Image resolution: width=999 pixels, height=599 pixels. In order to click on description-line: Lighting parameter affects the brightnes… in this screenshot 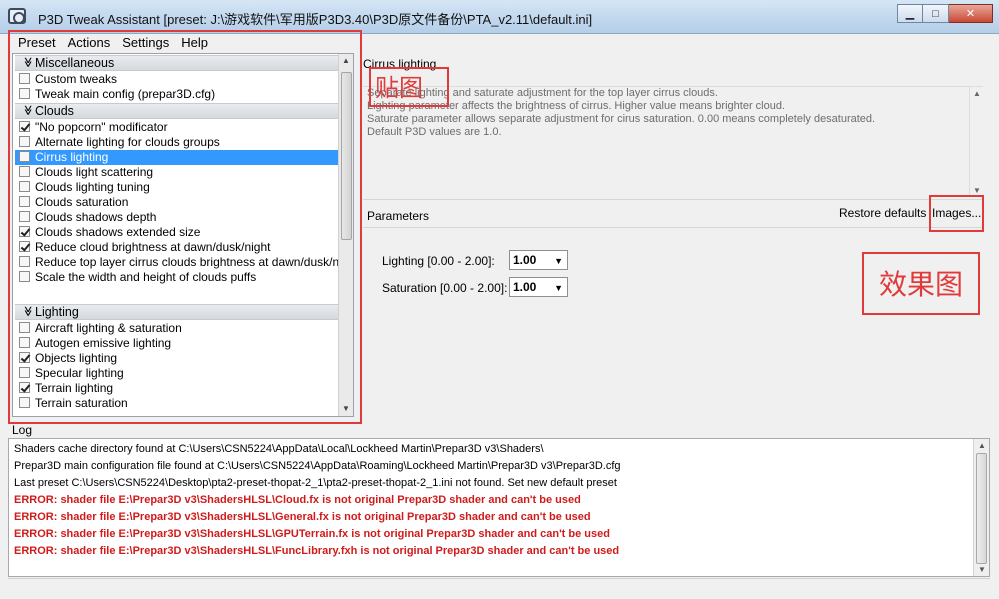, I will do `click(576, 106)`.